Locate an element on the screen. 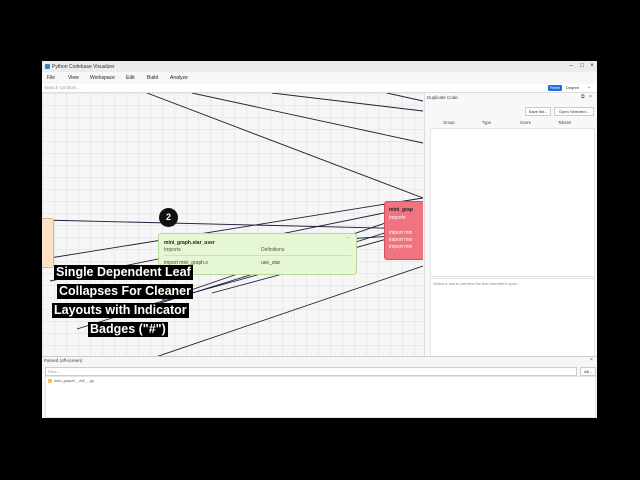 This screenshot has width=640, height=480. node-red-title: mini_grap is located at coordinates (401, 210).